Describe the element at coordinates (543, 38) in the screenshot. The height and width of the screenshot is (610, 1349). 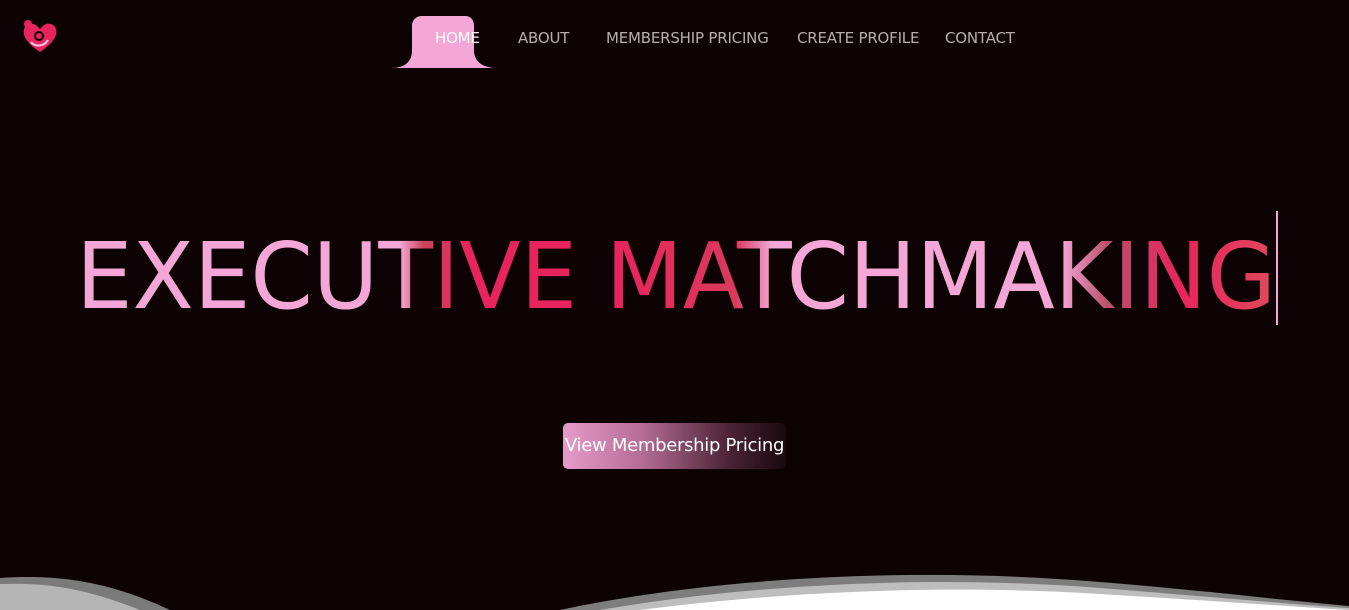
I see `nav-about: ABOUT` at that location.